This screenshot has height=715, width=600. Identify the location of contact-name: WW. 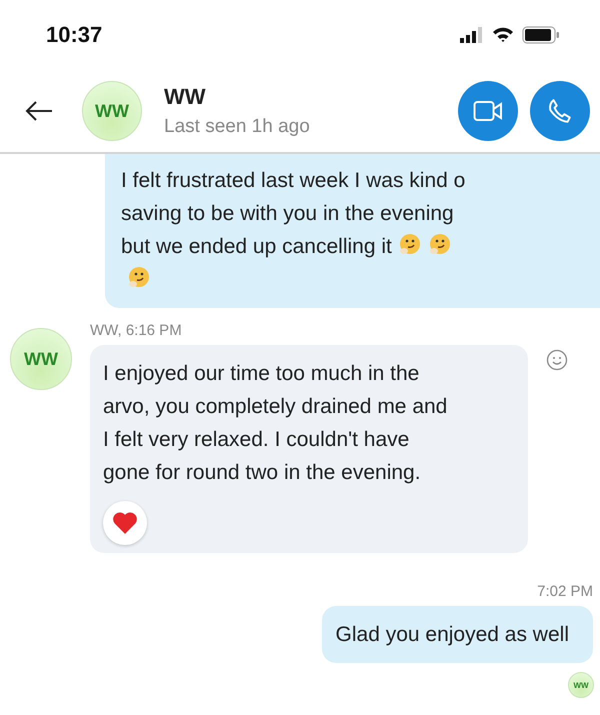
(185, 97).